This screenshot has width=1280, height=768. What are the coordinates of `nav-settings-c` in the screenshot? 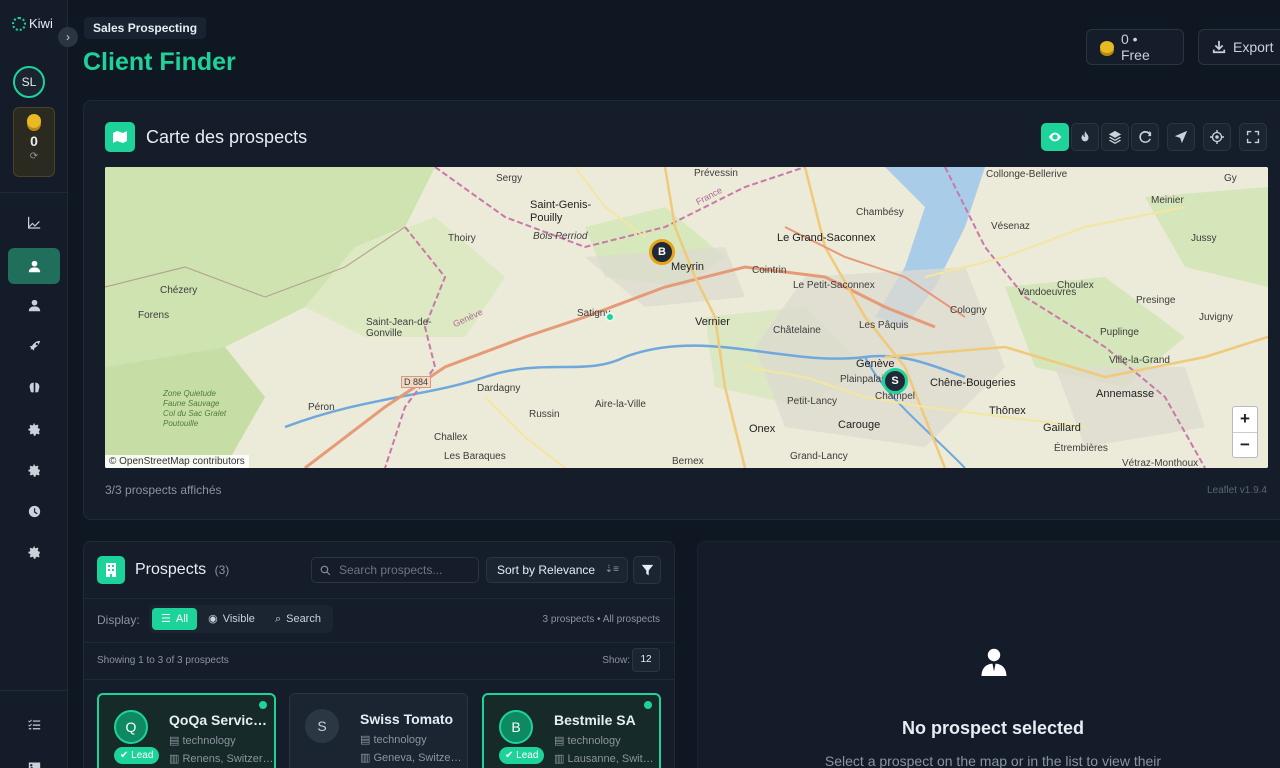 It's located at (34, 552).